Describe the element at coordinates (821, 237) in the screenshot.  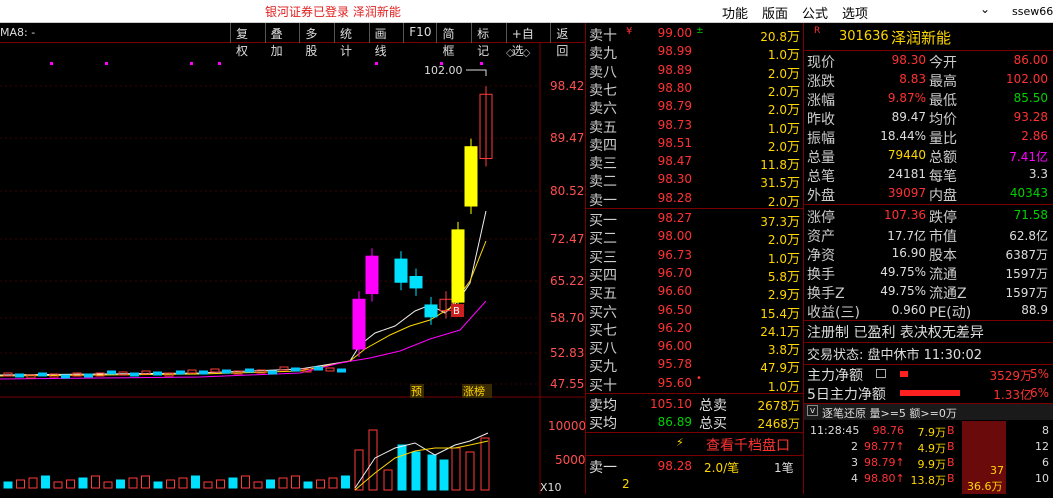
I see `info-label: 资产` at that location.